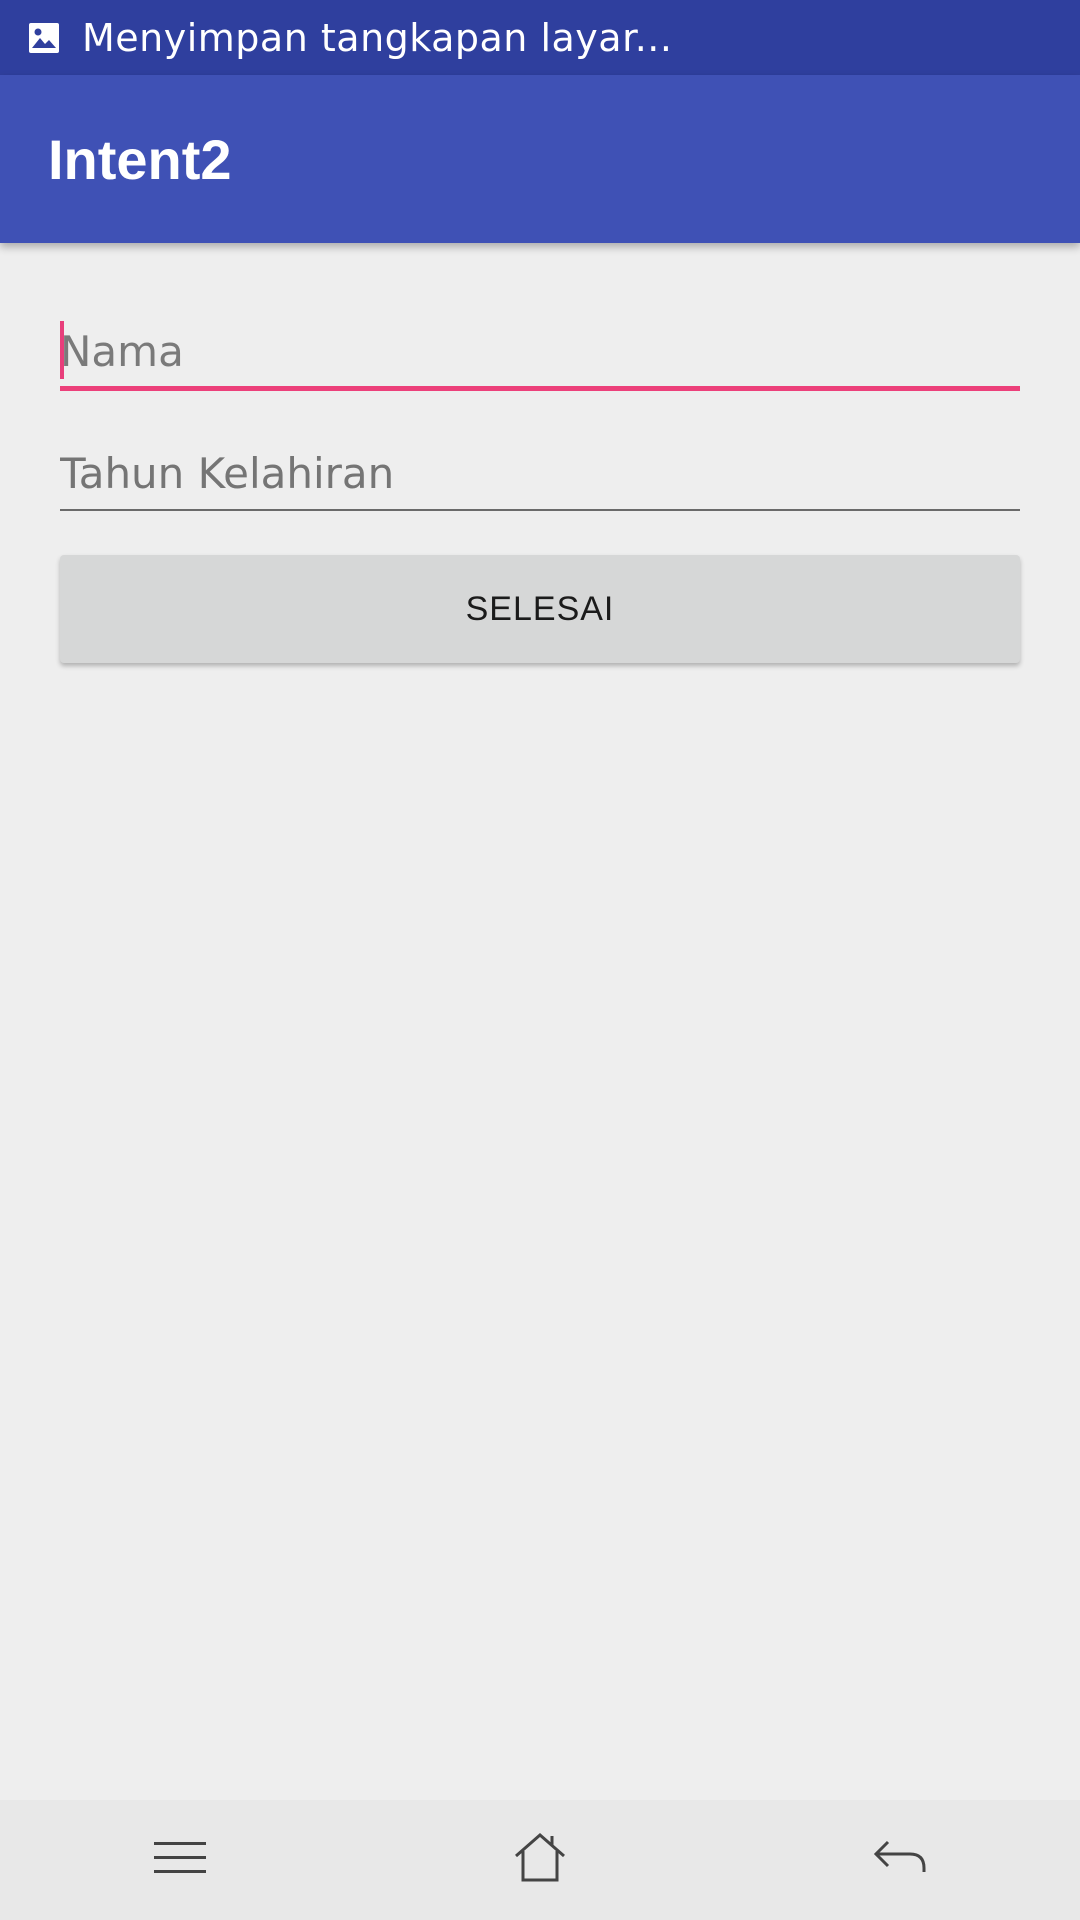  What do you see at coordinates (540, 510) in the screenshot?
I see `year-field-underline` at bounding box center [540, 510].